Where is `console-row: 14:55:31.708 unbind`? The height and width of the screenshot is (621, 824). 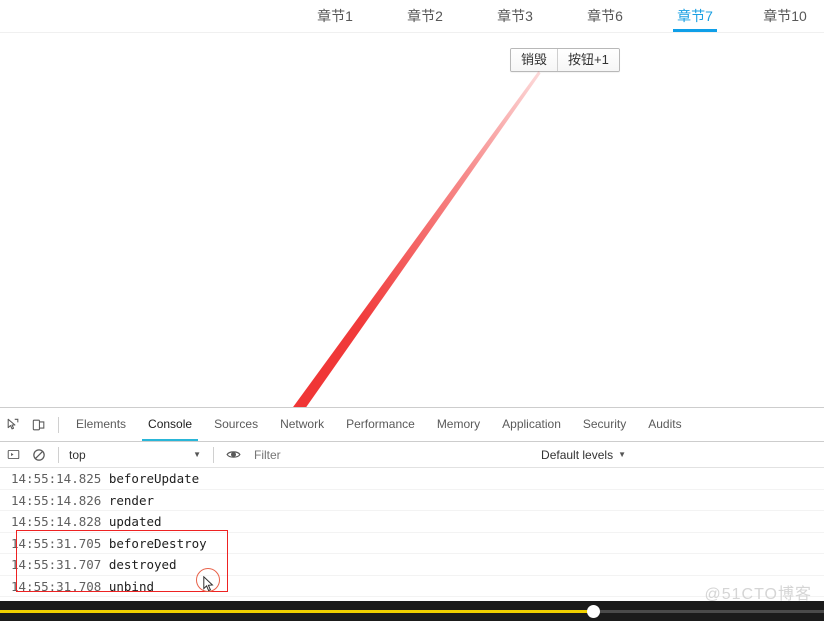
console-row: 14:55:31.708 unbind is located at coordinates (412, 586).